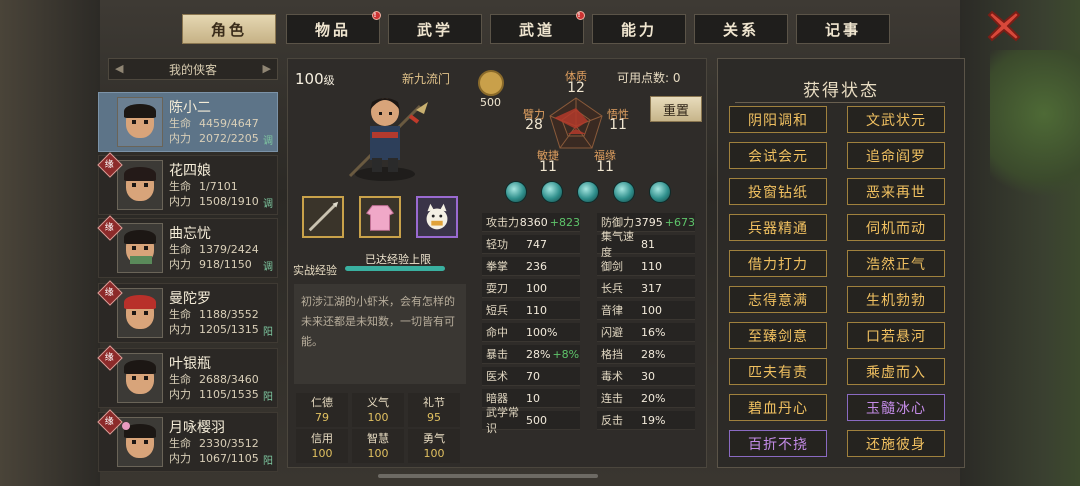 The height and width of the screenshot is (486, 1080). I want to click on close-icon, so click(1004, 26).